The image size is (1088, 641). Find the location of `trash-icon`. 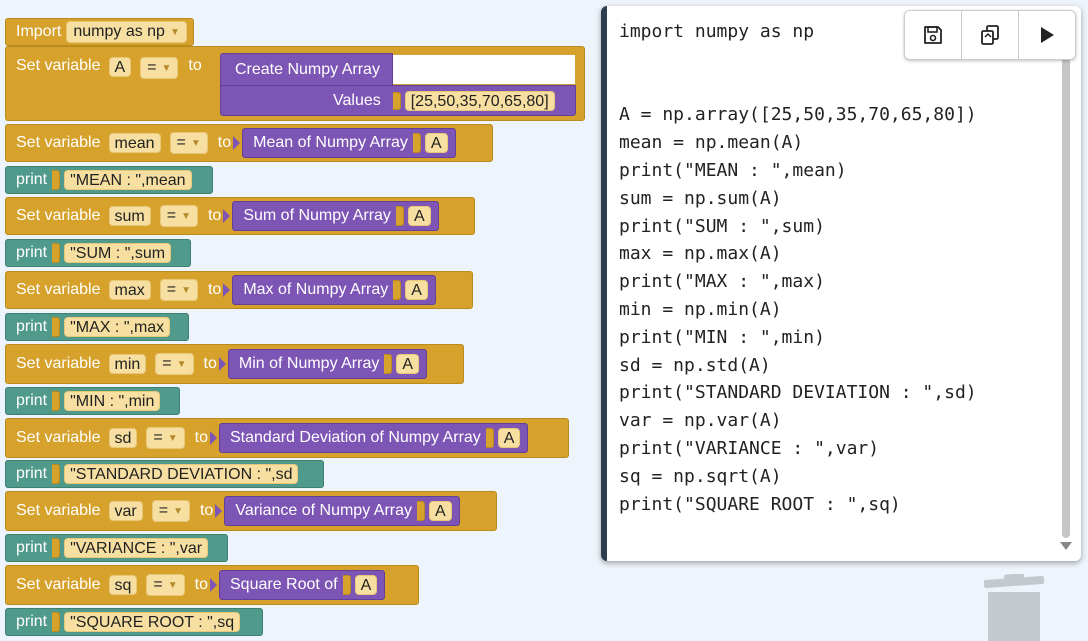

trash-icon is located at coordinates (1014, 607).